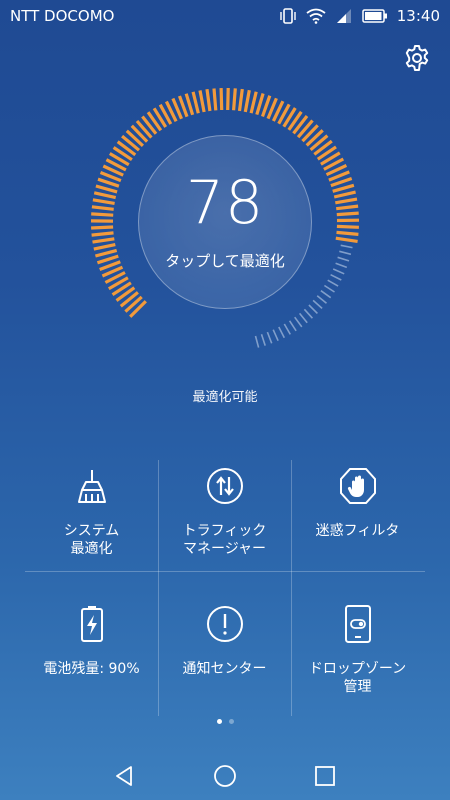 This screenshot has width=450, height=800. What do you see at coordinates (357, 678) in the screenshot?
I see `tile-label: ドロップゾーン 管理` at bounding box center [357, 678].